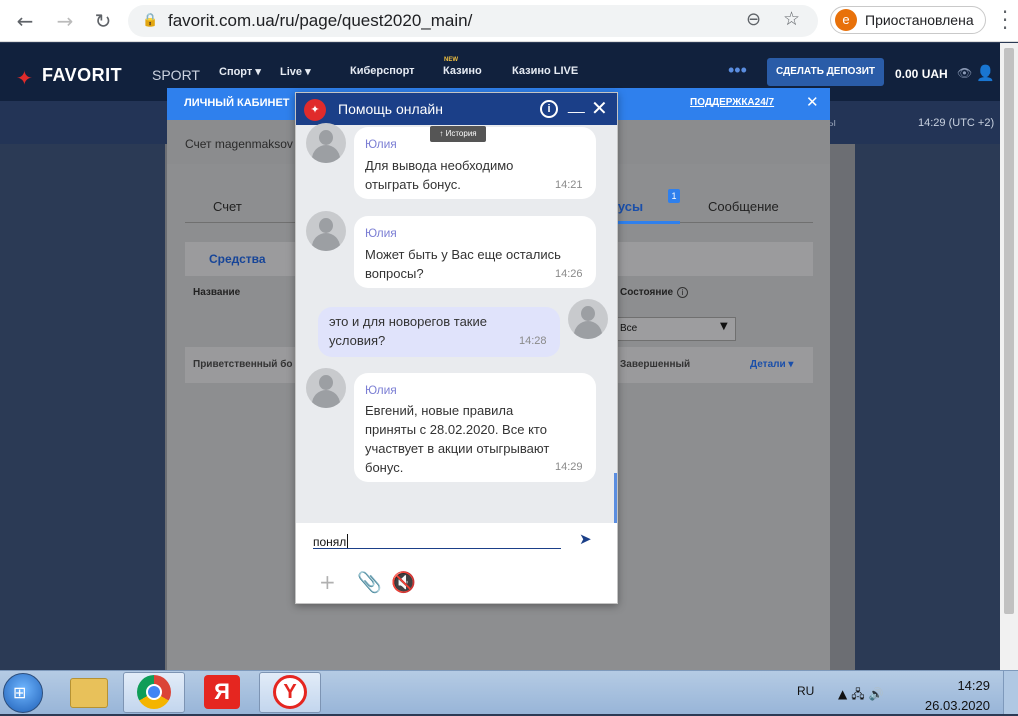 The image size is (1018, 716). I want to click on profile-avatar: е, so click(846, 20).